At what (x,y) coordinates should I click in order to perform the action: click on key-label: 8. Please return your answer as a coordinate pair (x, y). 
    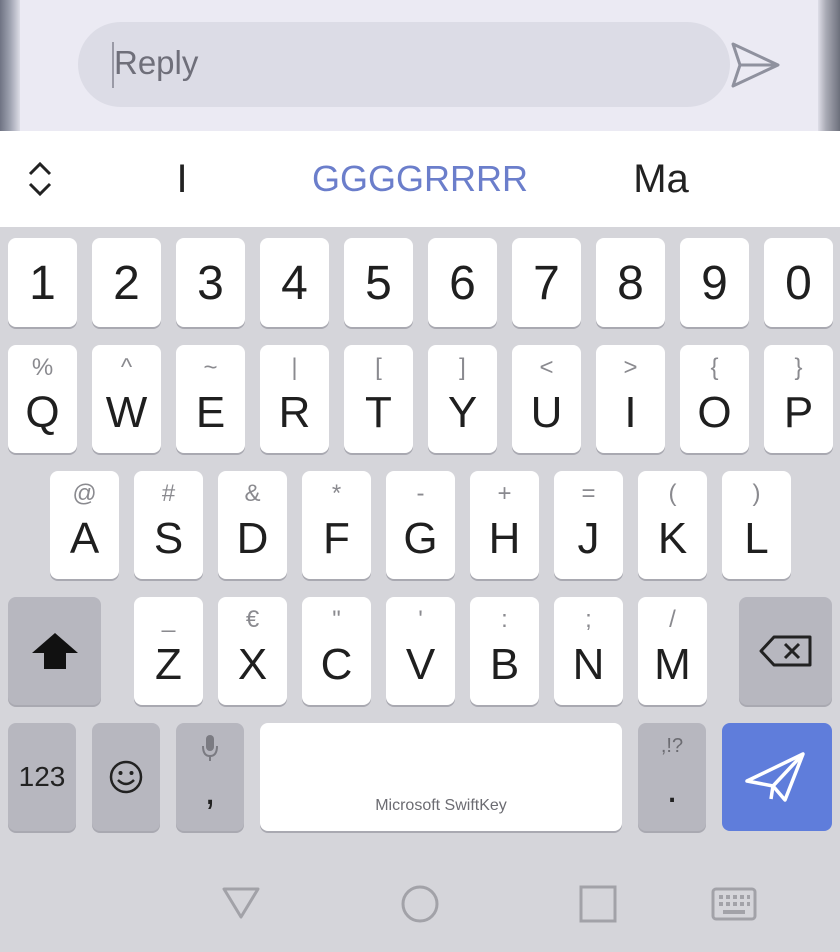
    Looking at the image, I should click on (630, 283).